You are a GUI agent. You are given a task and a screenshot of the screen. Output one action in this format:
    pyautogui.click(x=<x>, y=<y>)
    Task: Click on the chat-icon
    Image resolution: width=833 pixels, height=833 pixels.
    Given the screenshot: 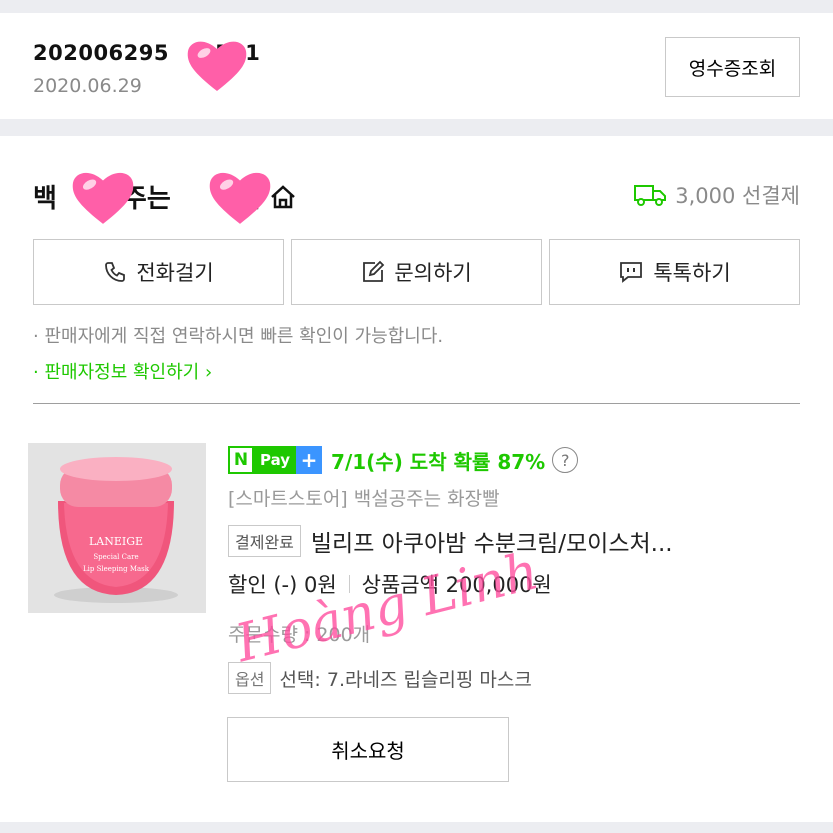 What is the action you would take?
    pyautogui.click(x=631, y=272)
    